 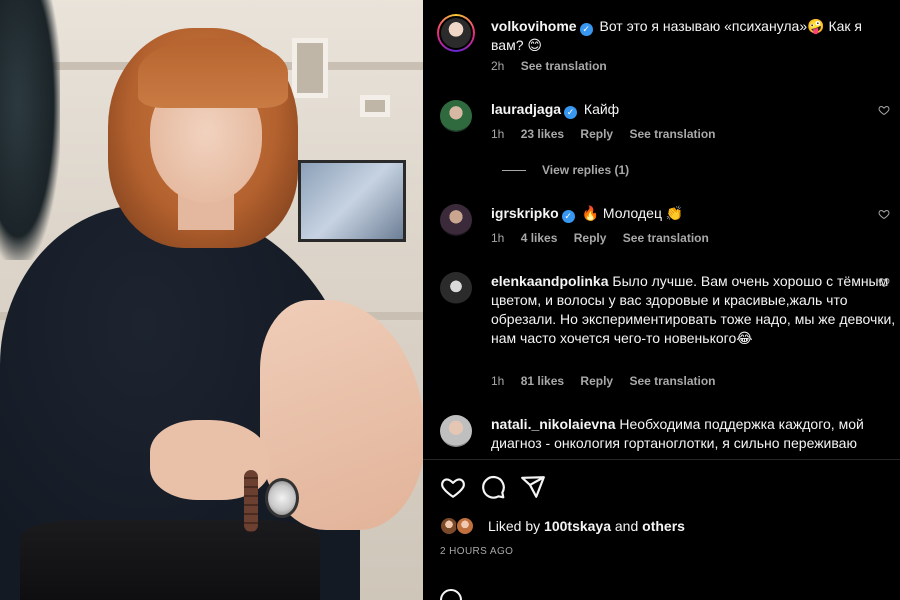 I want to click on hair-bangs, so click(x=213, y=73).